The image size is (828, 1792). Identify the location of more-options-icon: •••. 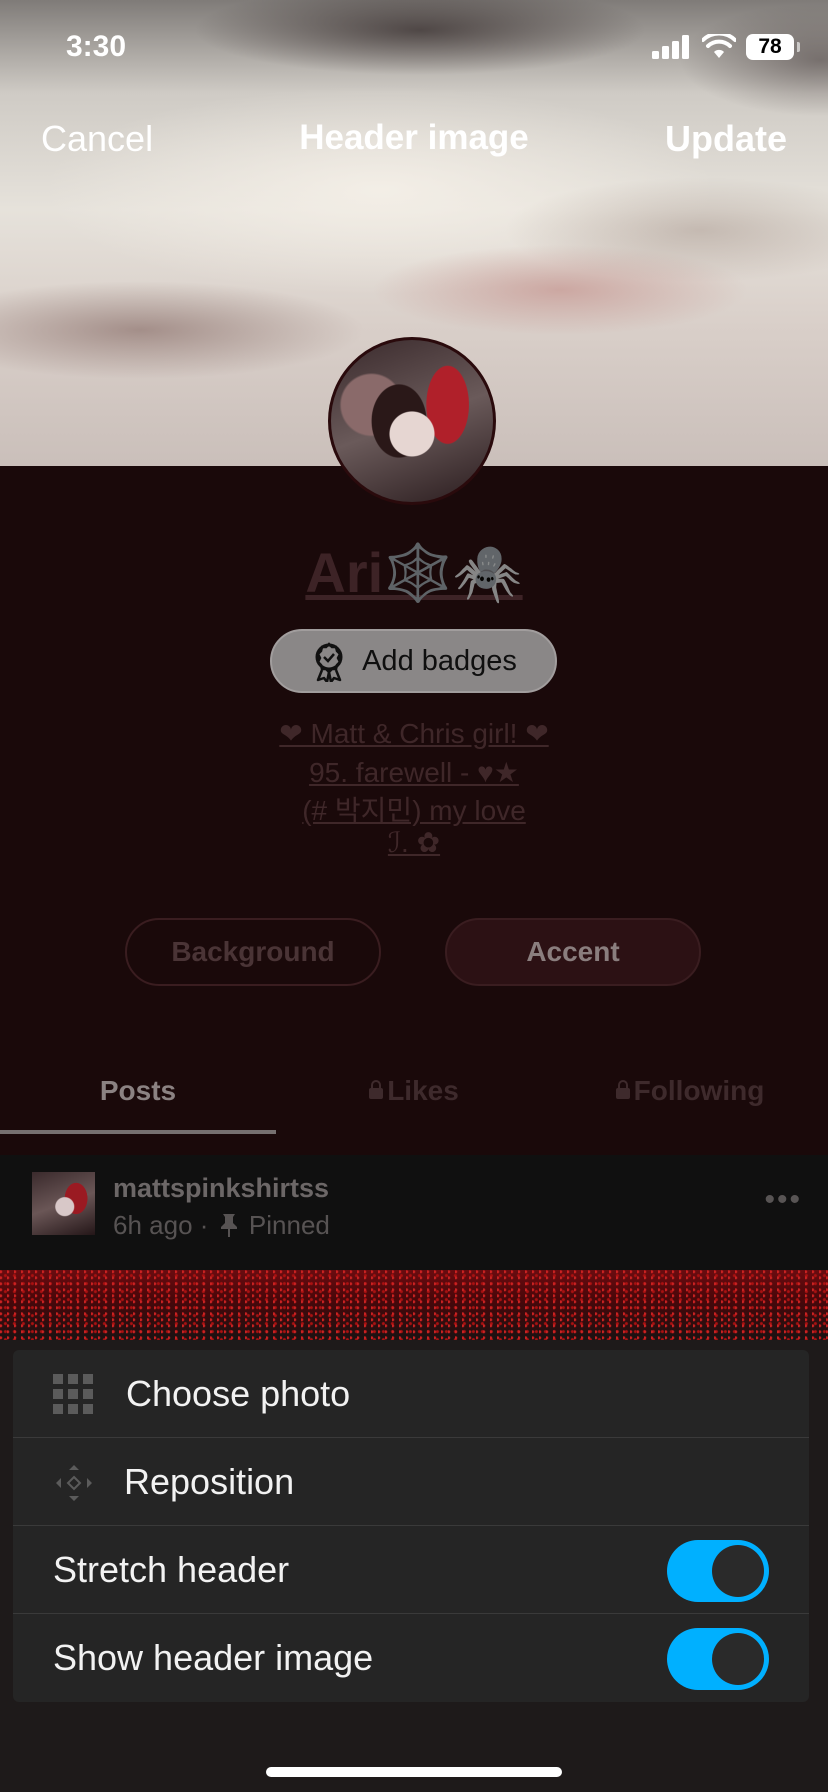
(783, 1200).